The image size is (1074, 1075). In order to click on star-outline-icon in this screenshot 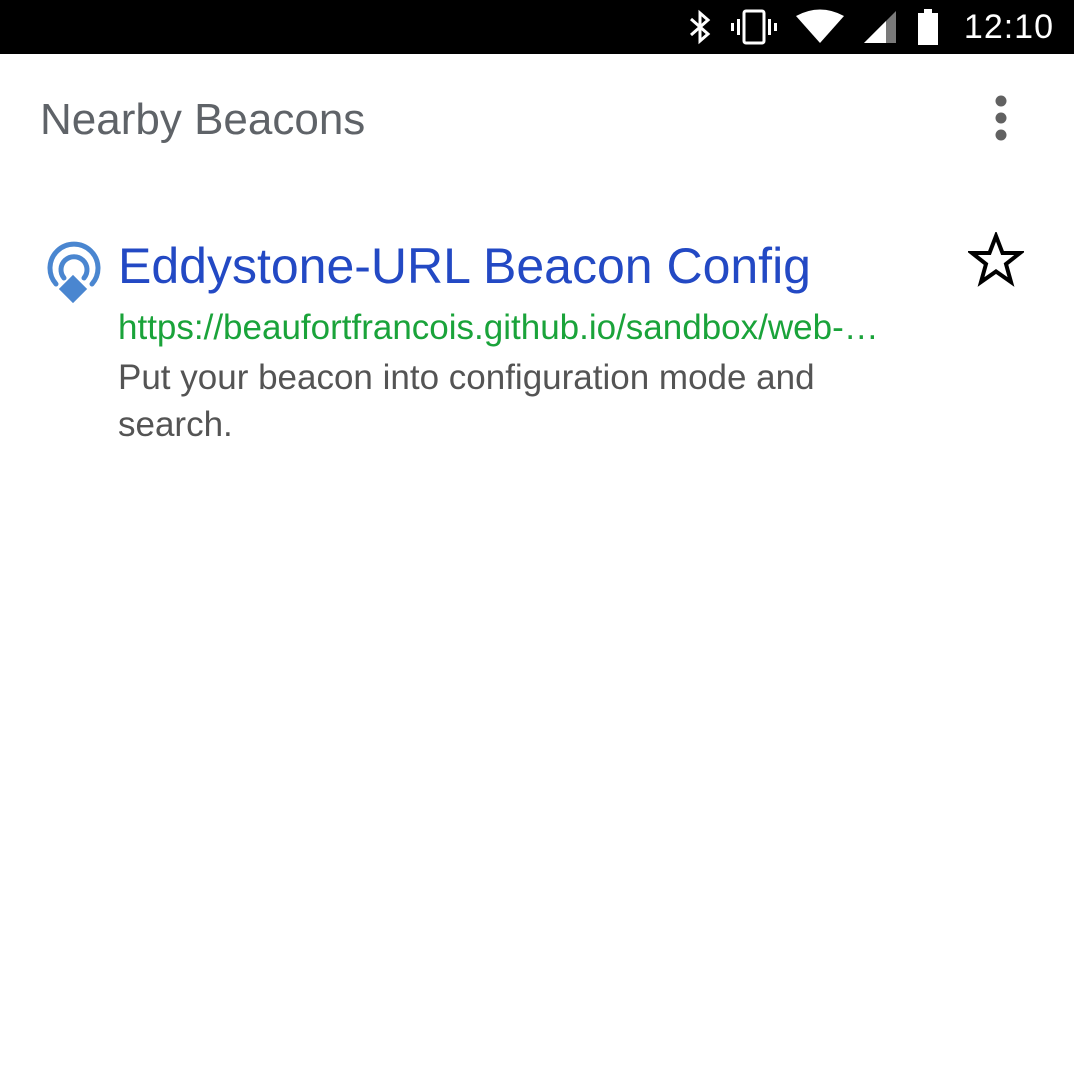, I will do `click(996, 261)`.